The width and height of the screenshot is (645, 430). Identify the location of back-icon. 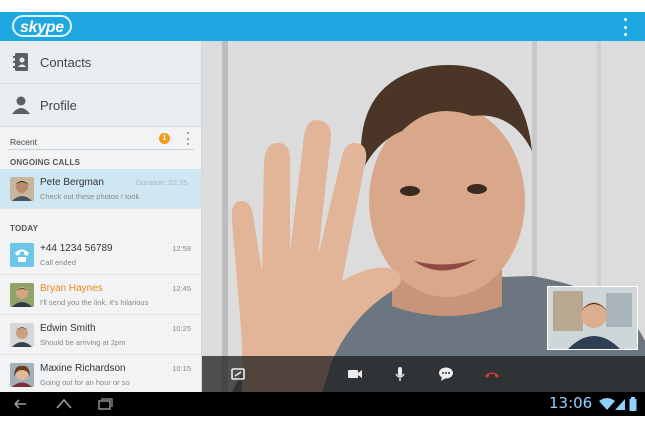
(20, 404).